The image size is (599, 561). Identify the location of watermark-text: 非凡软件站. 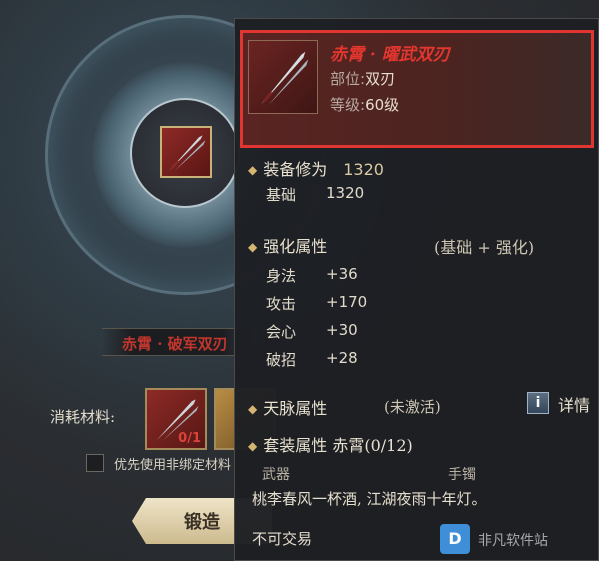
(513, 541).